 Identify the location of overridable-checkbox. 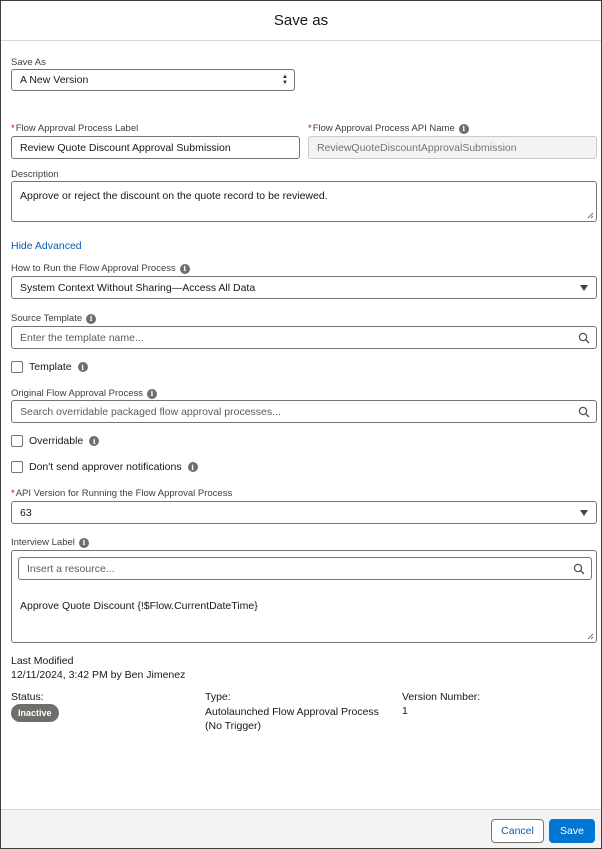
(17, 441).